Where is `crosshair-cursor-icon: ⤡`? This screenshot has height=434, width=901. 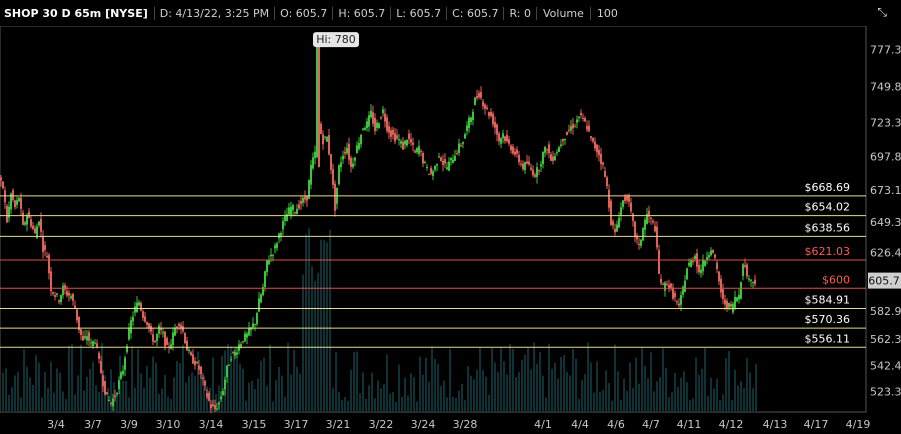
crosshair-cursor-icon: ⤡ is located at coordinates (882, 12).